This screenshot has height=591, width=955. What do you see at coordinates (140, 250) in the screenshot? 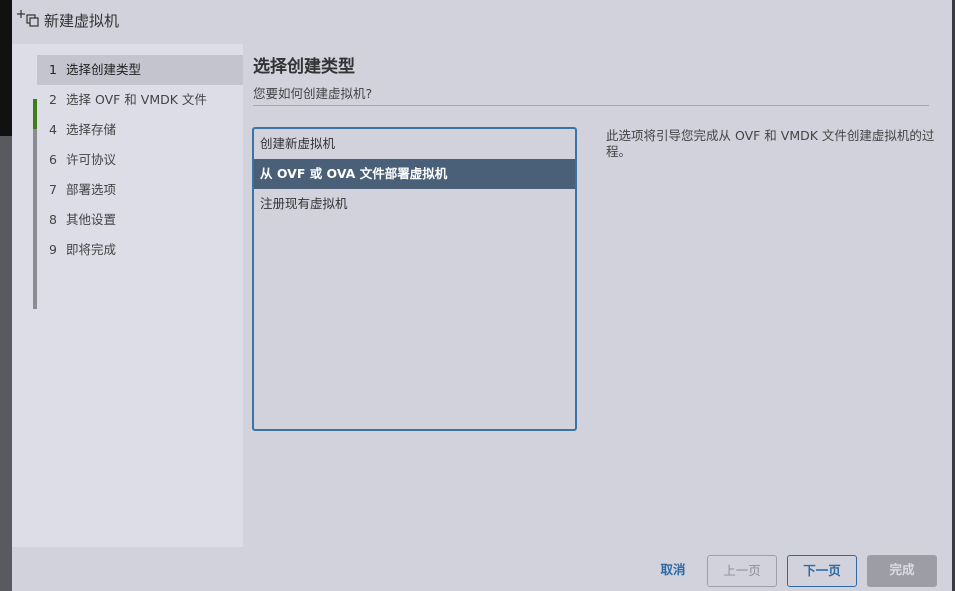
I see `step-ready-to-complete: 9 即将完成` at bounding box center [140, 250].